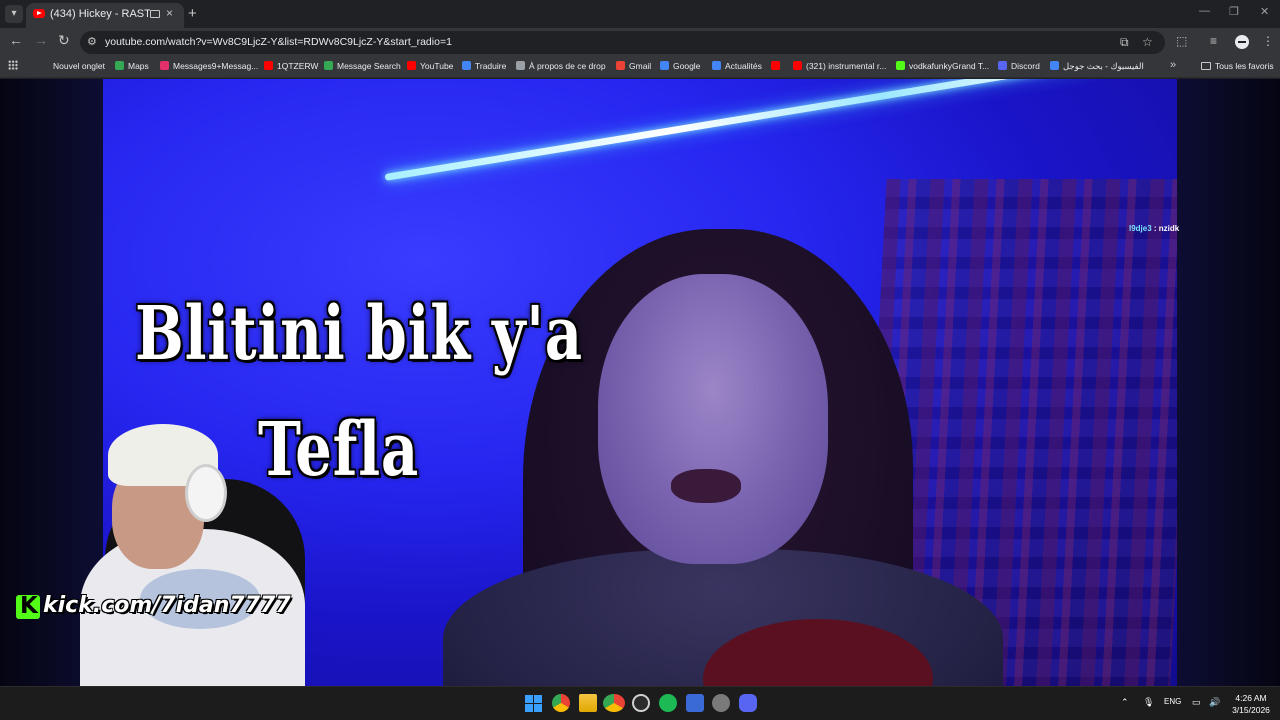  I want to click on security-icon, so click(695, 703).